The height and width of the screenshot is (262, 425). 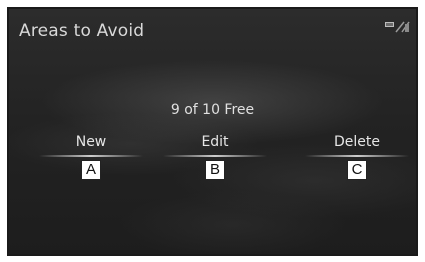 I want to click on delete-button-label: Delete, so click(x=357, y=142).